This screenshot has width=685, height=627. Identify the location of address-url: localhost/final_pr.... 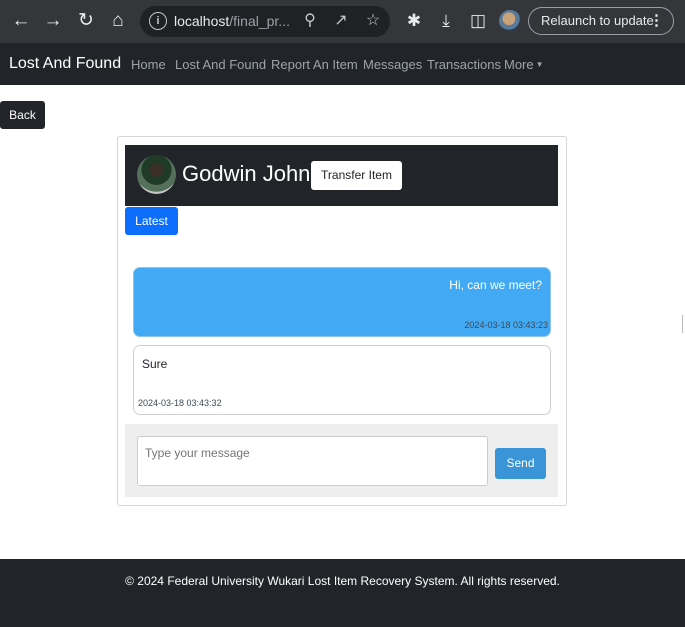
(232, 21).